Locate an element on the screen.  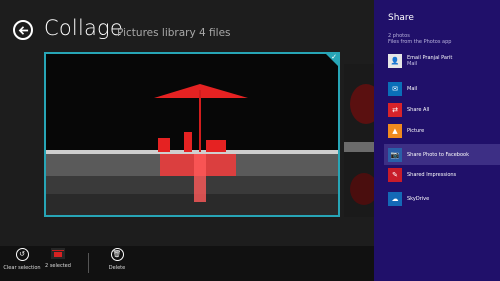
library-subtitle: Pictures library 4 files is located at coordinates (174, 33).